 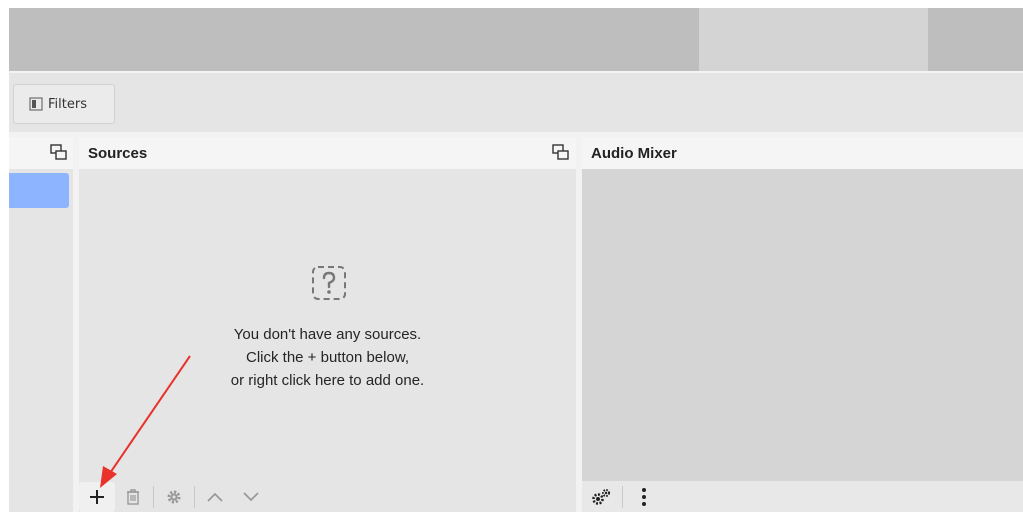 I want to click on filters-icon, so click(x=36, y=104).